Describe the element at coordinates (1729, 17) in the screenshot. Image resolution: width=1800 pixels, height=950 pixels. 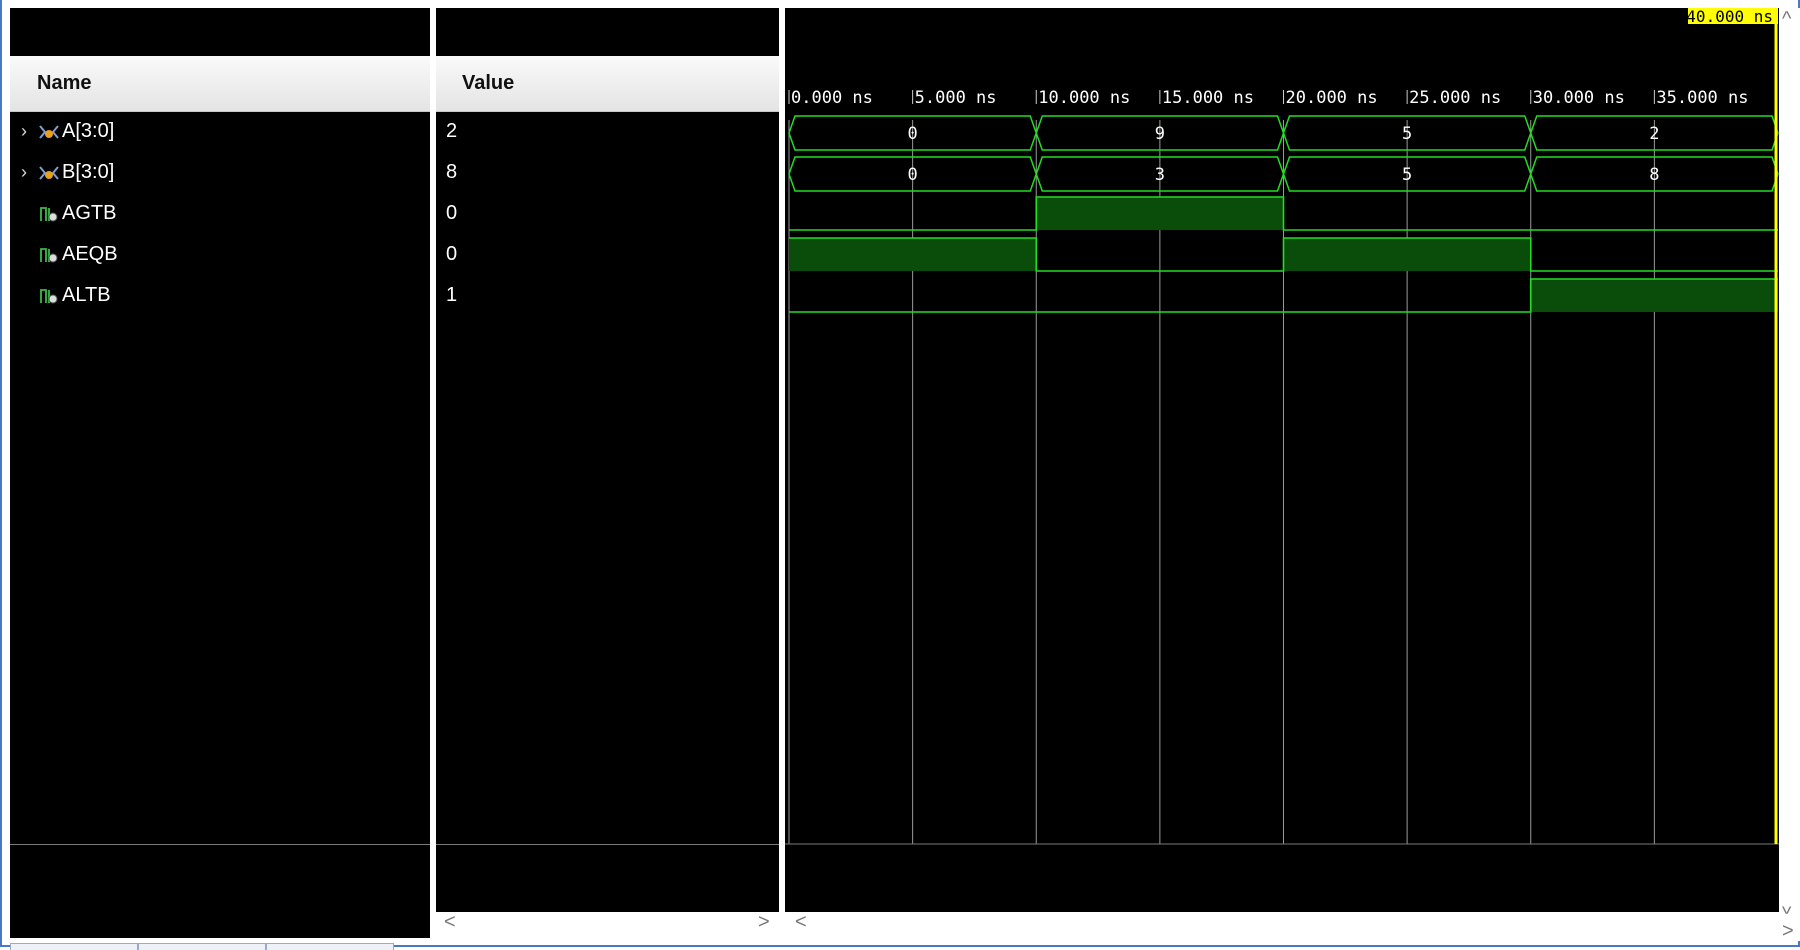
I see `cursor-time-label: 40.000 ns` at that location.